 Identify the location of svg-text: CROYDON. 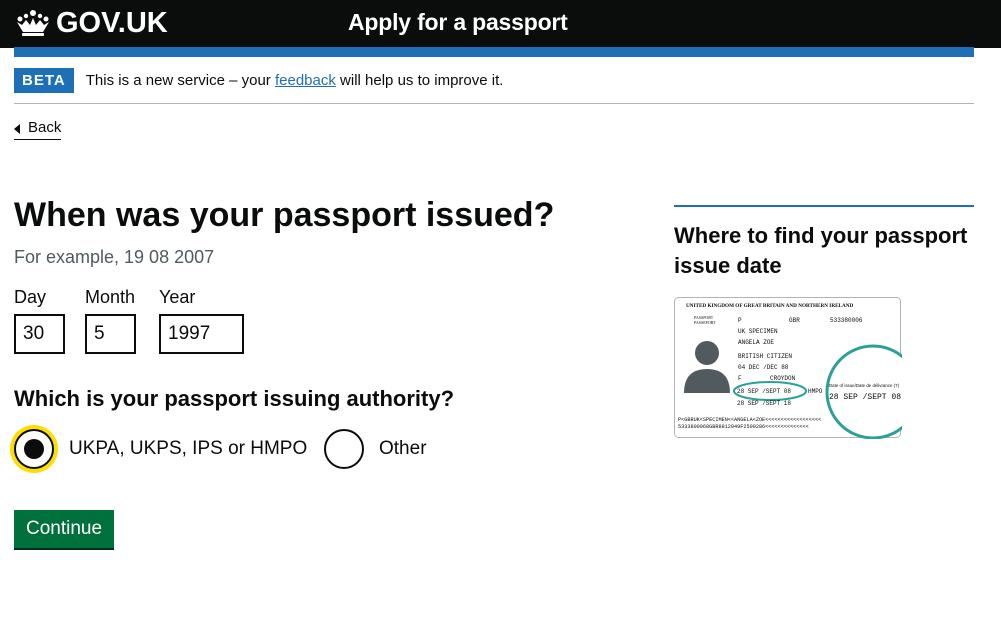
(783, 378).